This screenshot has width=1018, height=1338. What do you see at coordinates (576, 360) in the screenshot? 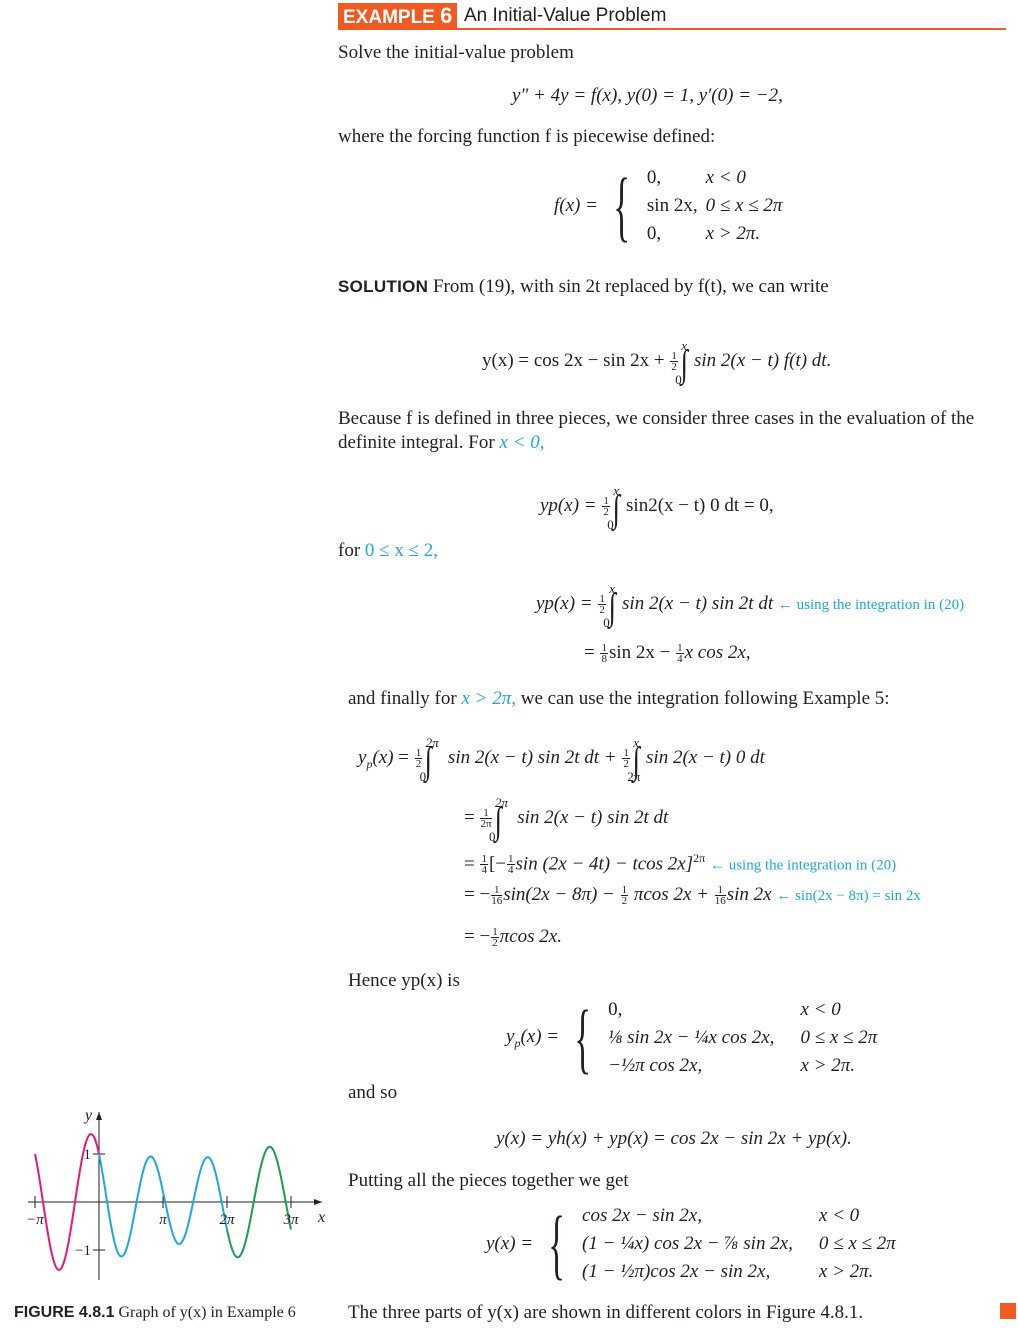
I see `eq-lhs: y(x) = cos 2x − sin 2x +` at bounding box center [576, 360].